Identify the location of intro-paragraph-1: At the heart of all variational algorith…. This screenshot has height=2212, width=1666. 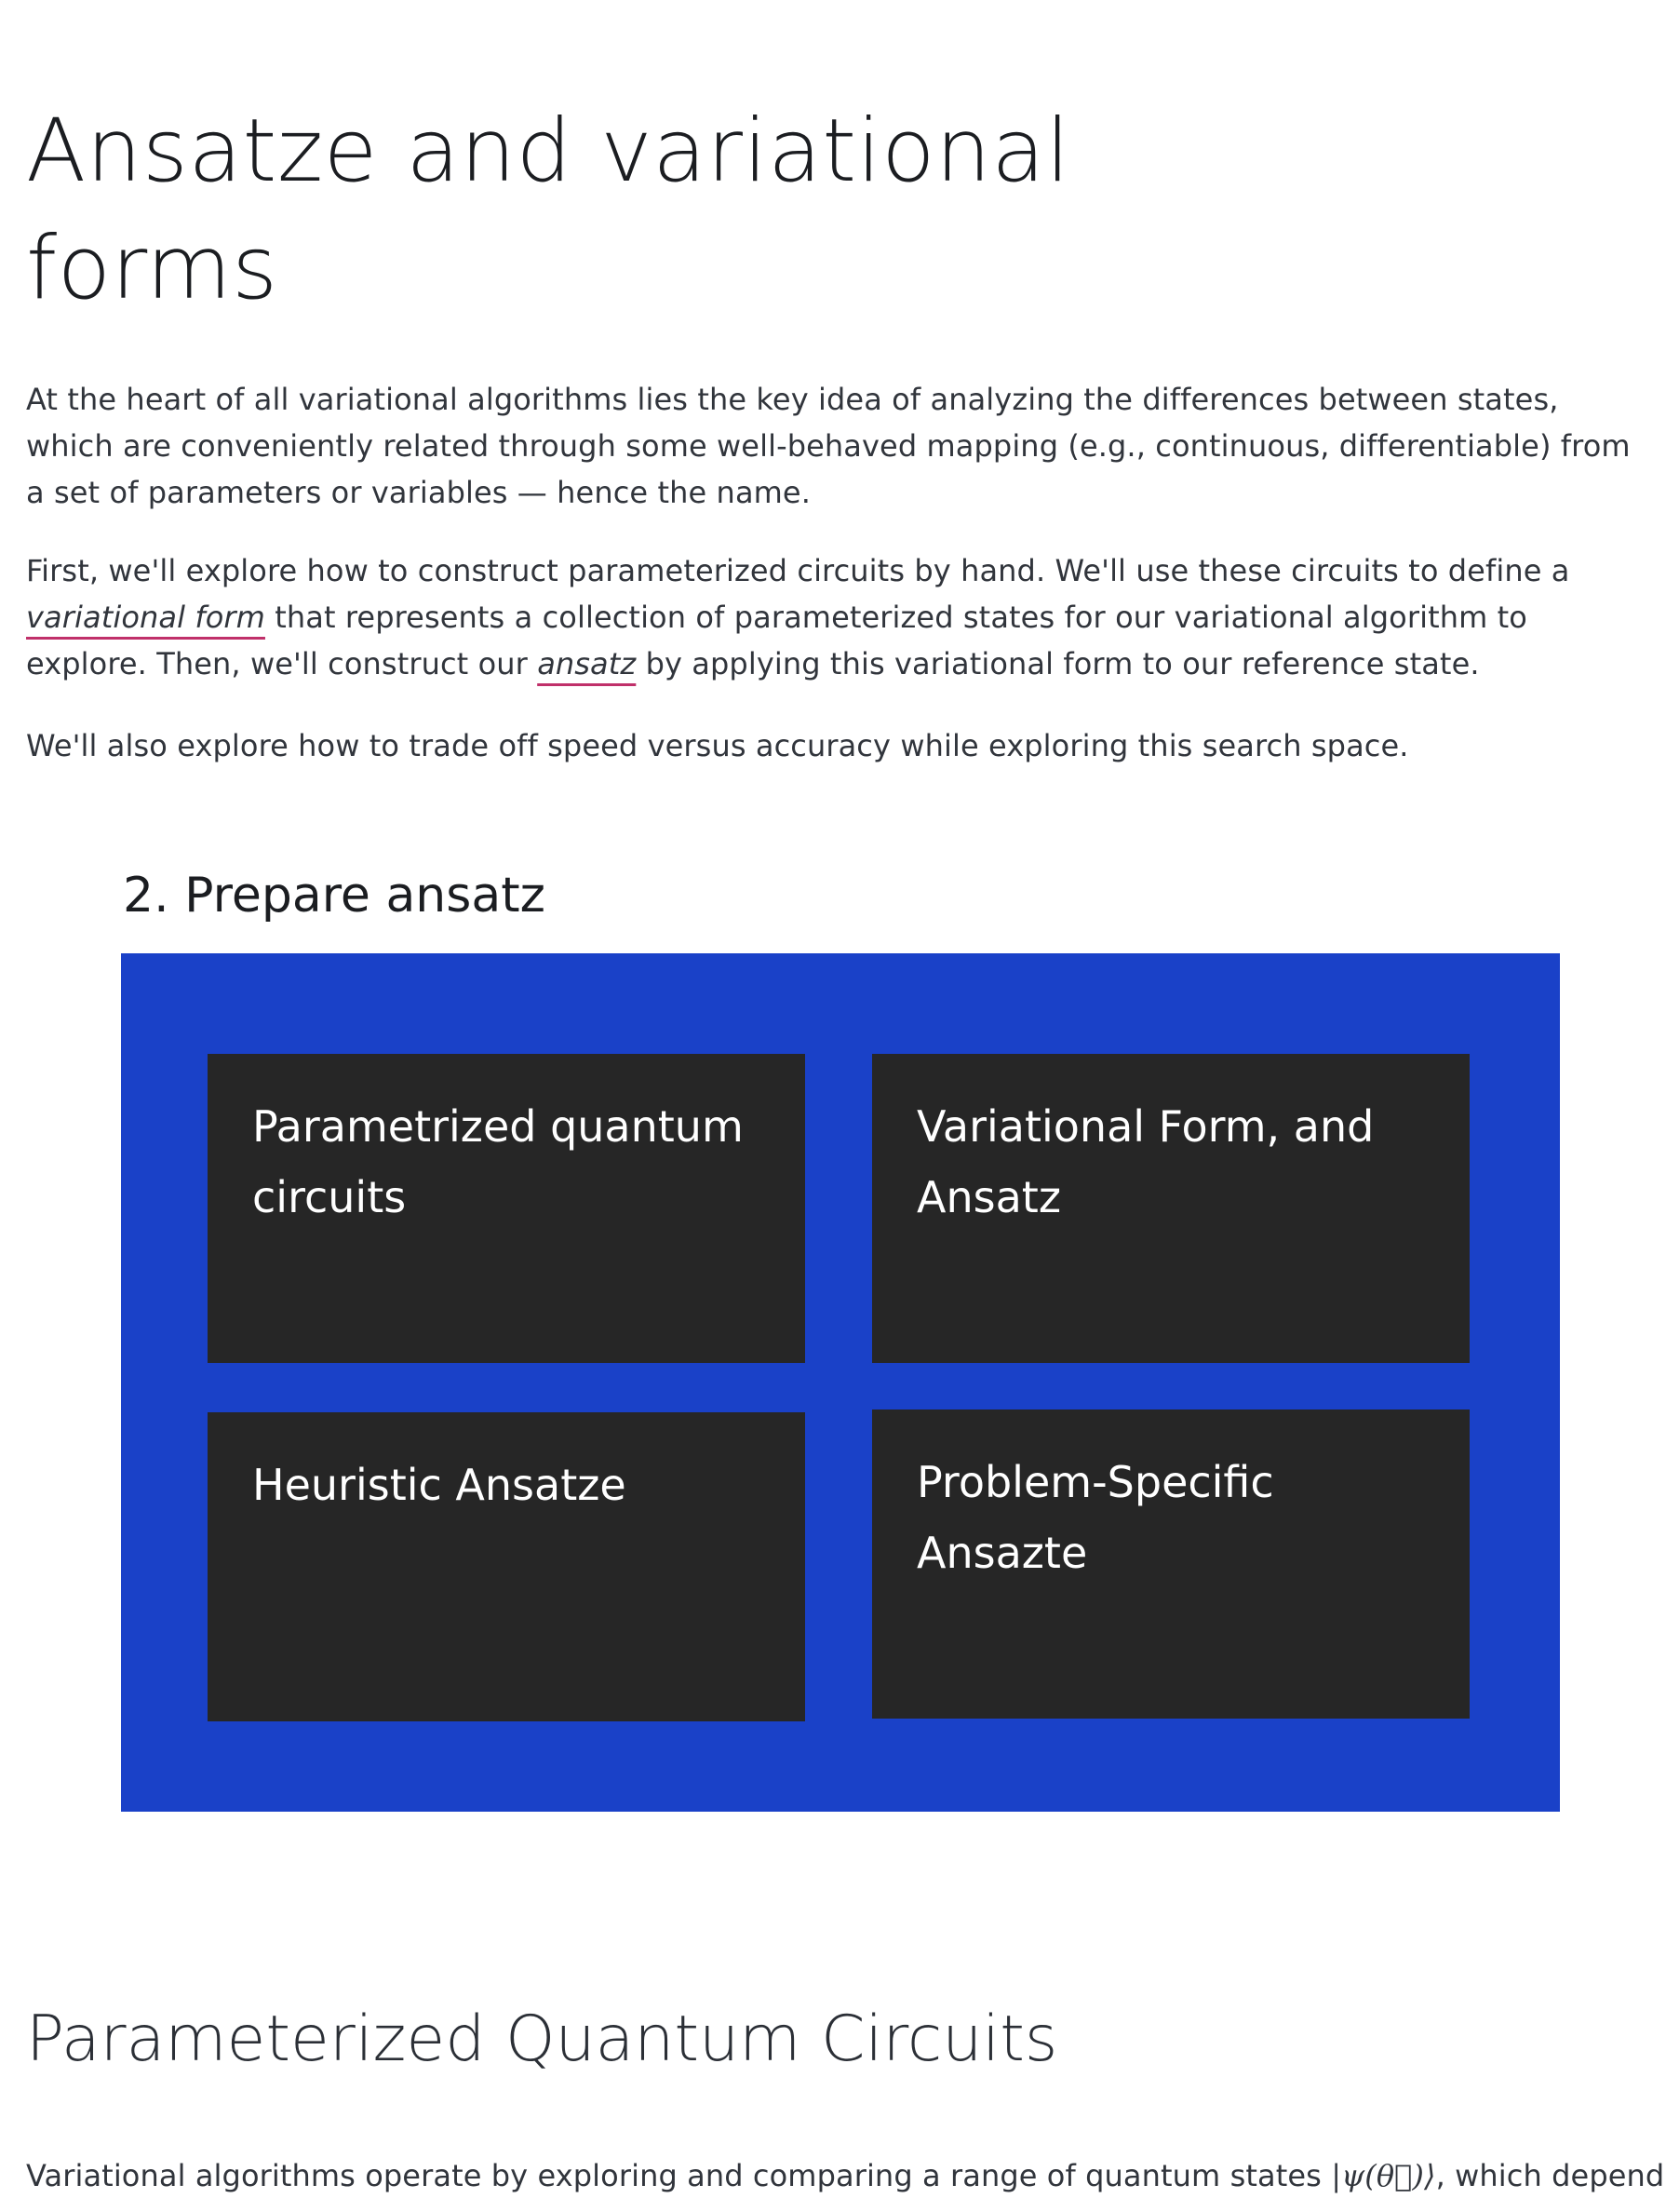
(828, 446).